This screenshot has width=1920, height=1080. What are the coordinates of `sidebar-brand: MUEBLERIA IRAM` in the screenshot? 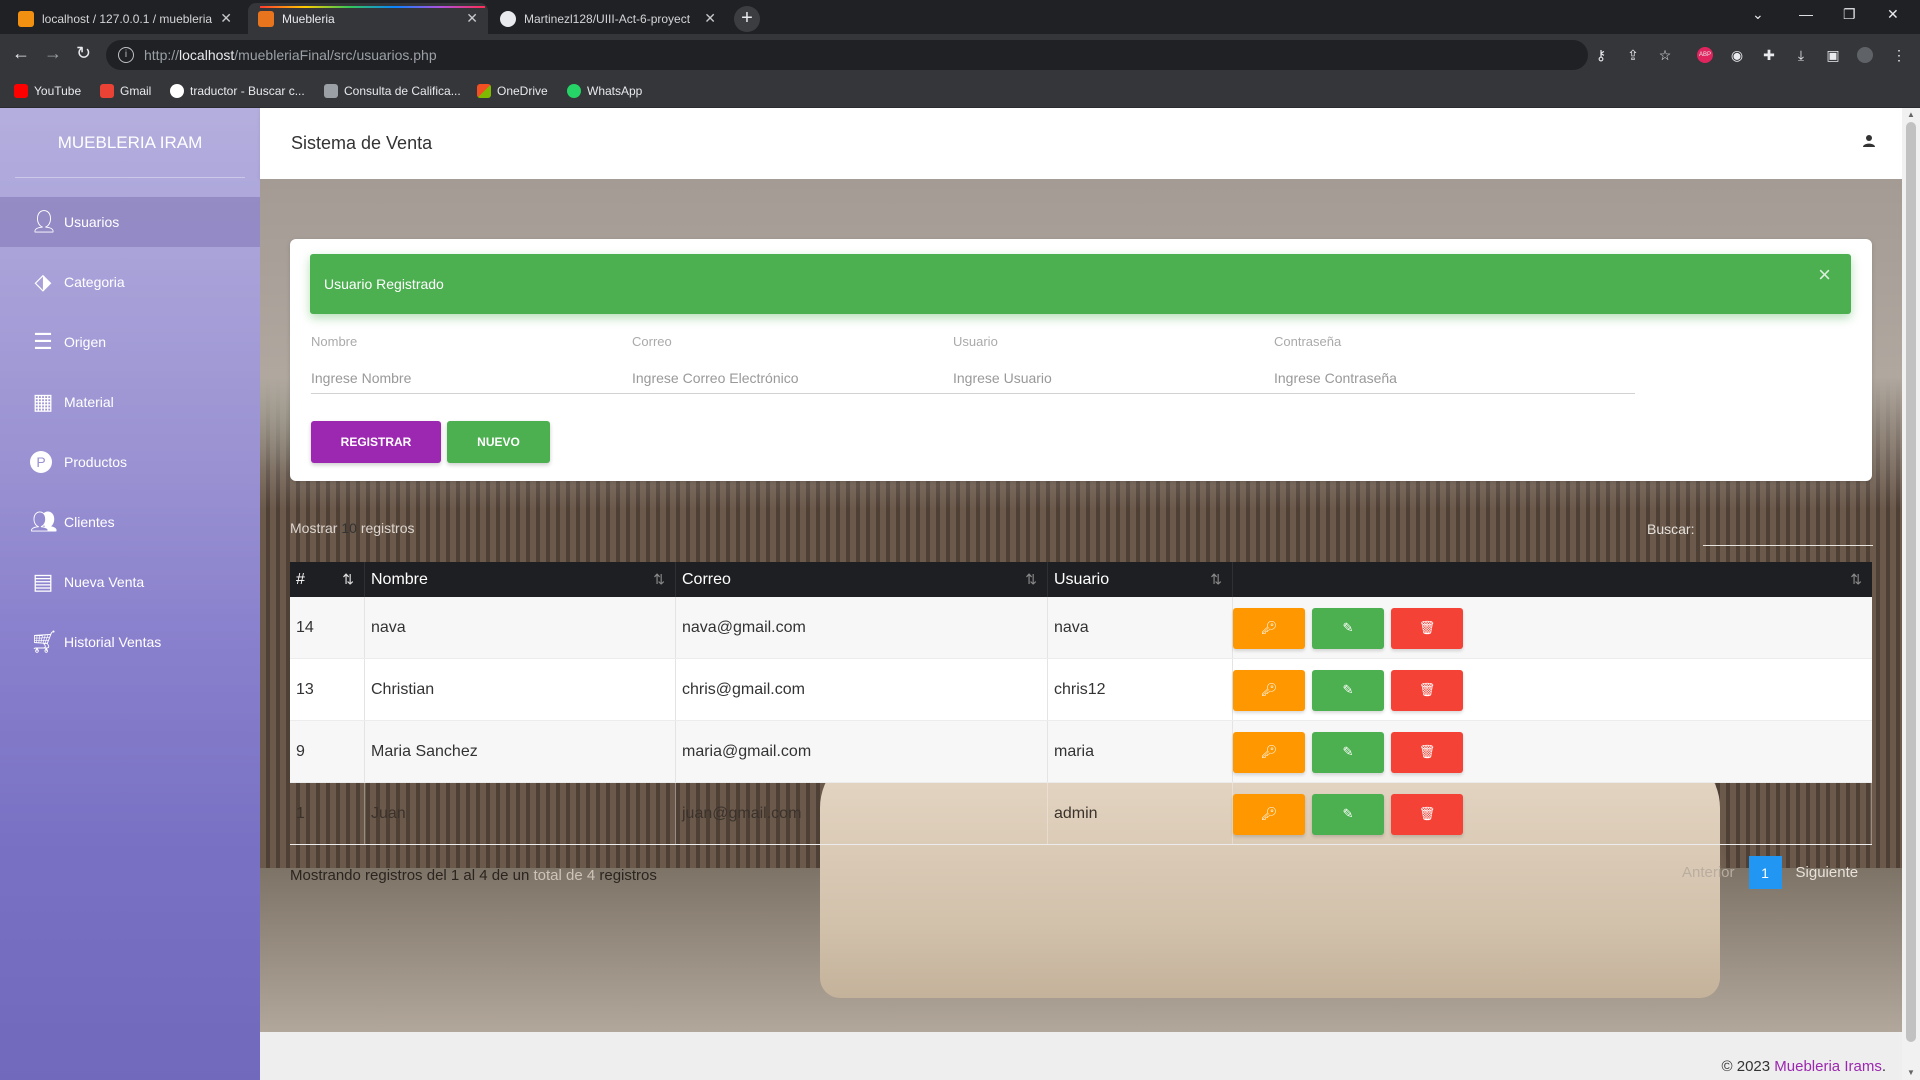 It's located at (130, 143).